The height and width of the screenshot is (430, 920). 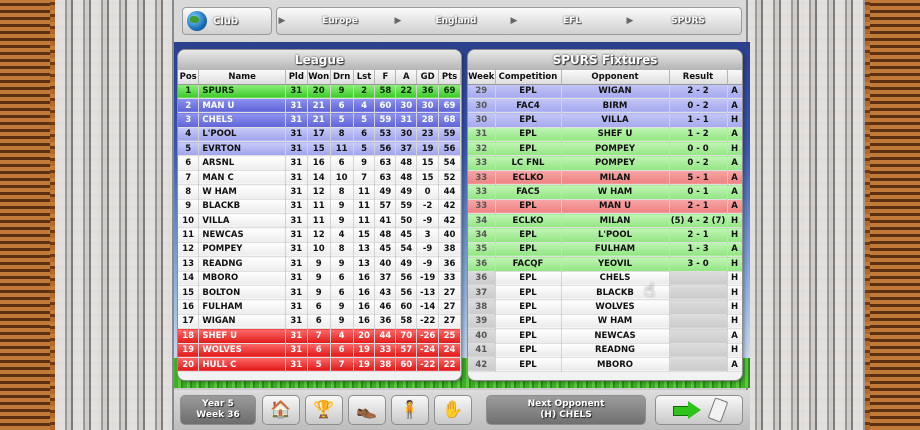 I want to click on continue-button, so click(x=699, y=410).